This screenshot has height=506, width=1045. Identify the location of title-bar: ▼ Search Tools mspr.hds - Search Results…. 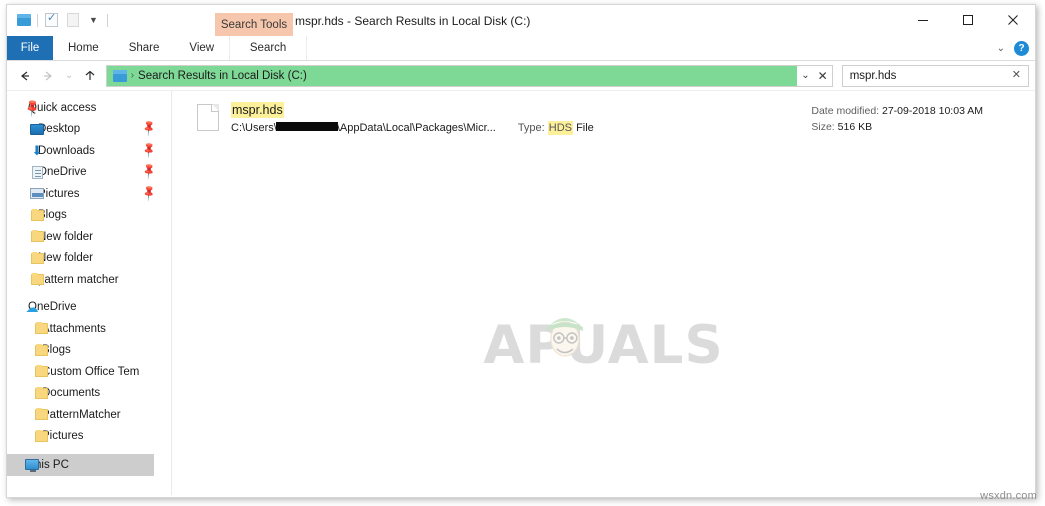
(521, 20).